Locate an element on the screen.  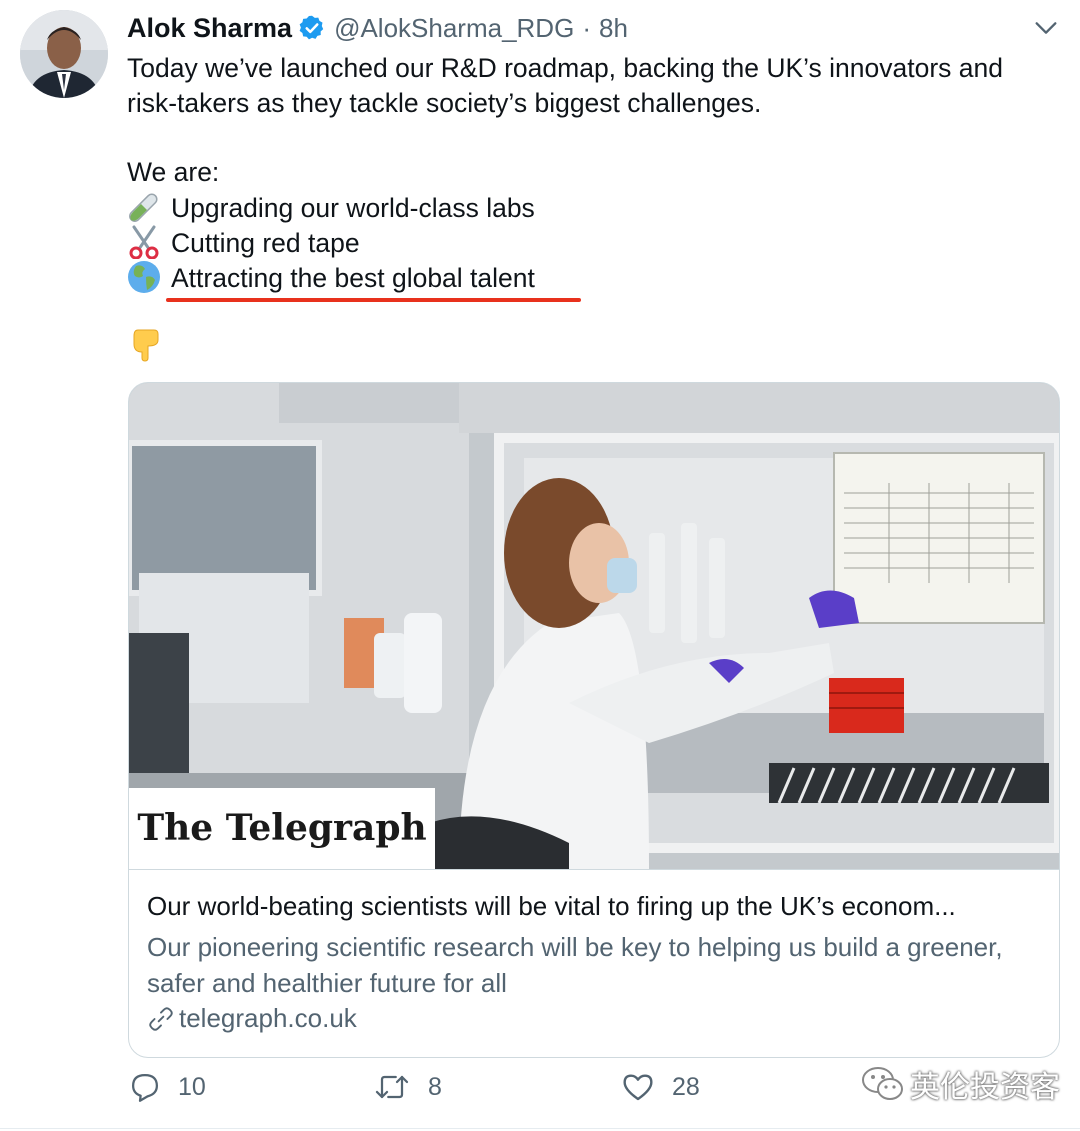
list-item-label: Upgrading our world-class labs is located at coordinates (353, 208).